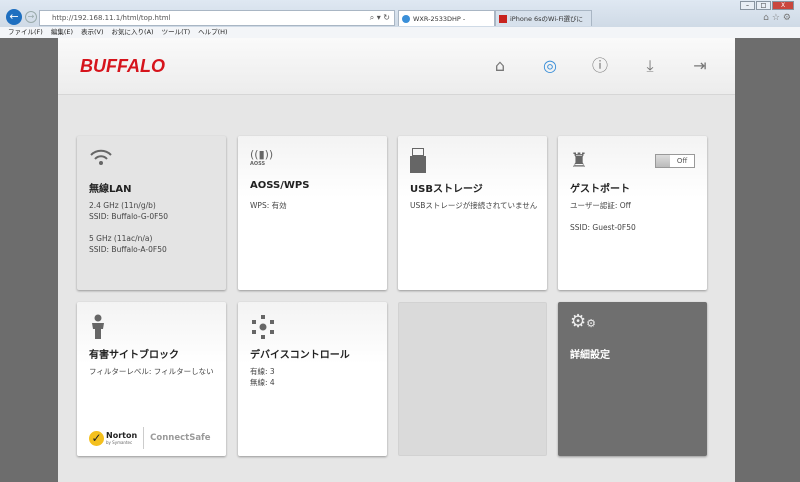 The image size is (800, 482). I want to click on wps-status: WPS: 有効, so click(268, 205).